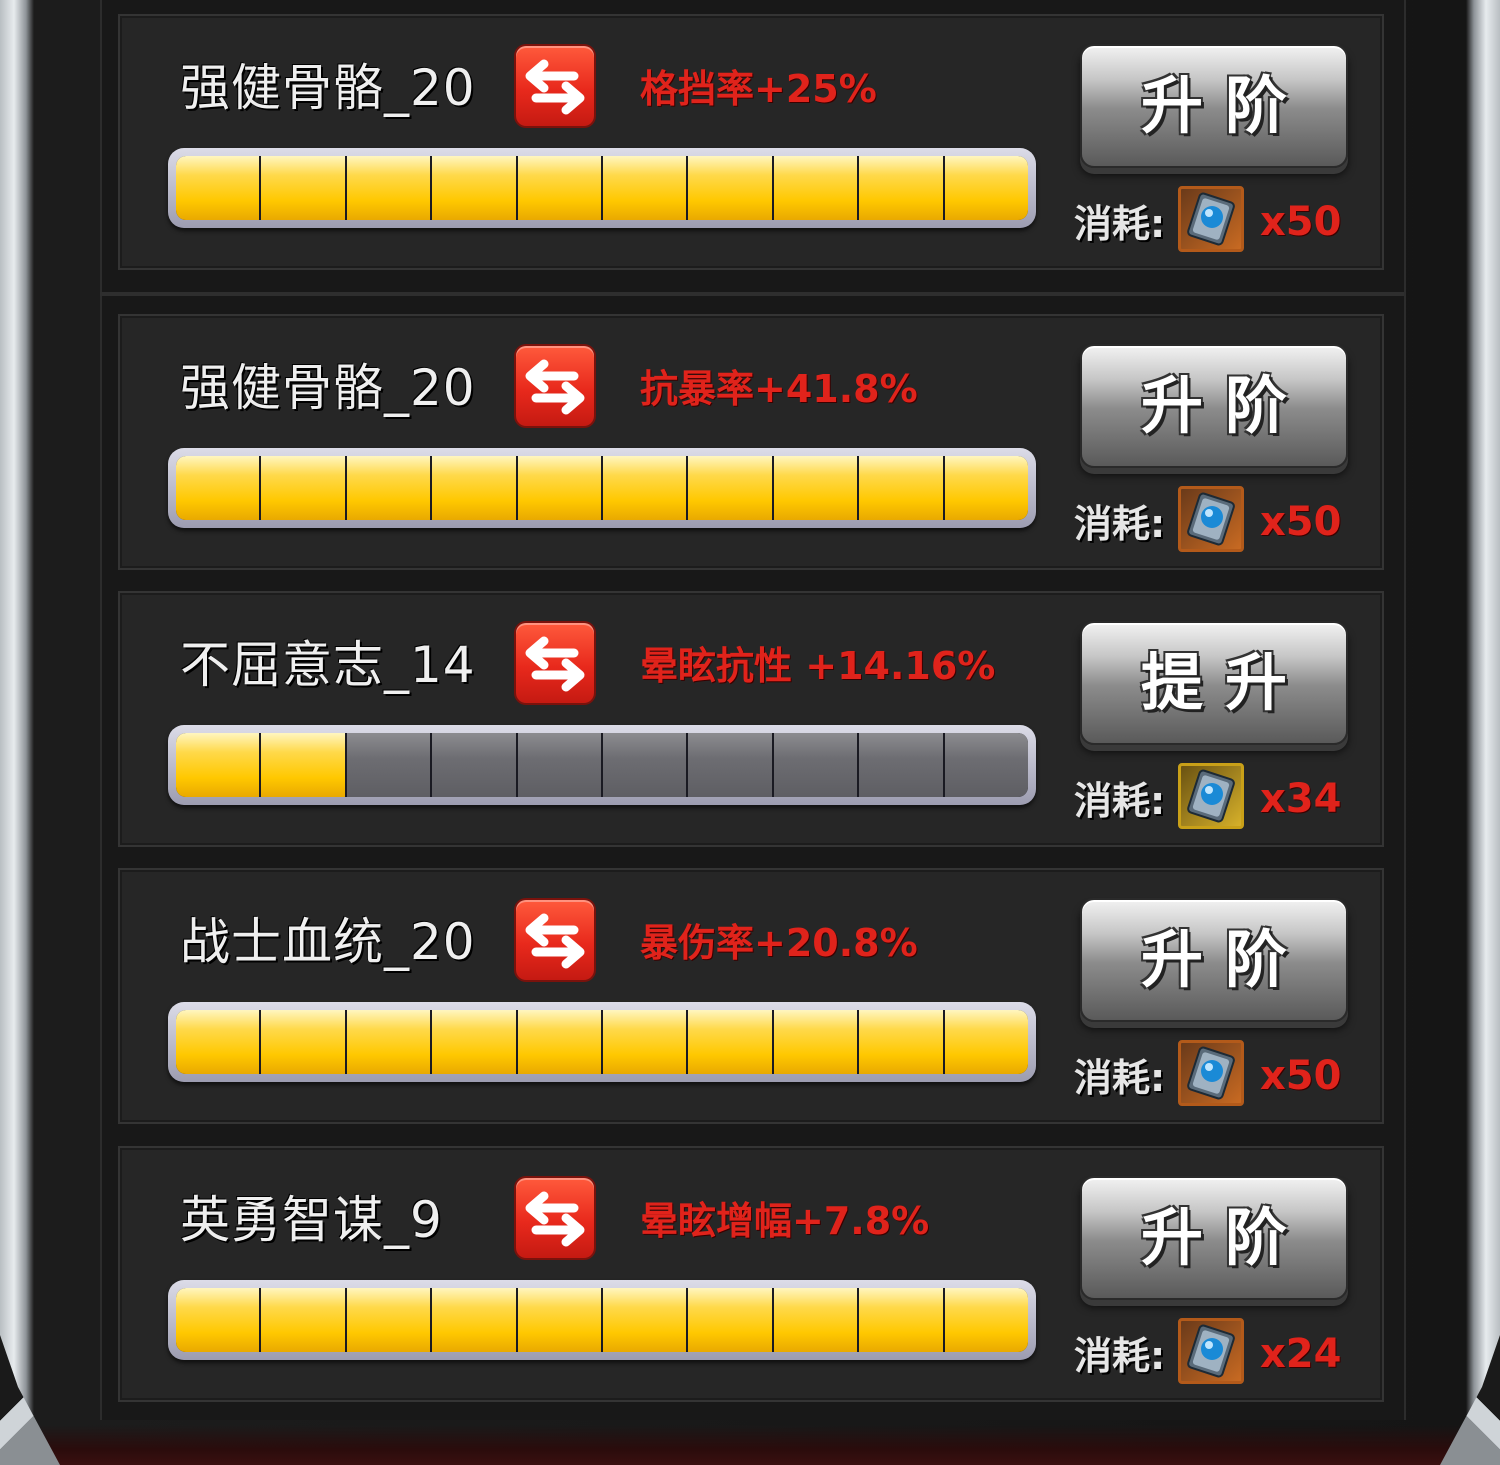 This screenshot has width=1500, height=1465. What do you see at coordinates (1301, 799) in the screenshot?
I see `cost-amount: x34` at bounding box center [1301, 799].